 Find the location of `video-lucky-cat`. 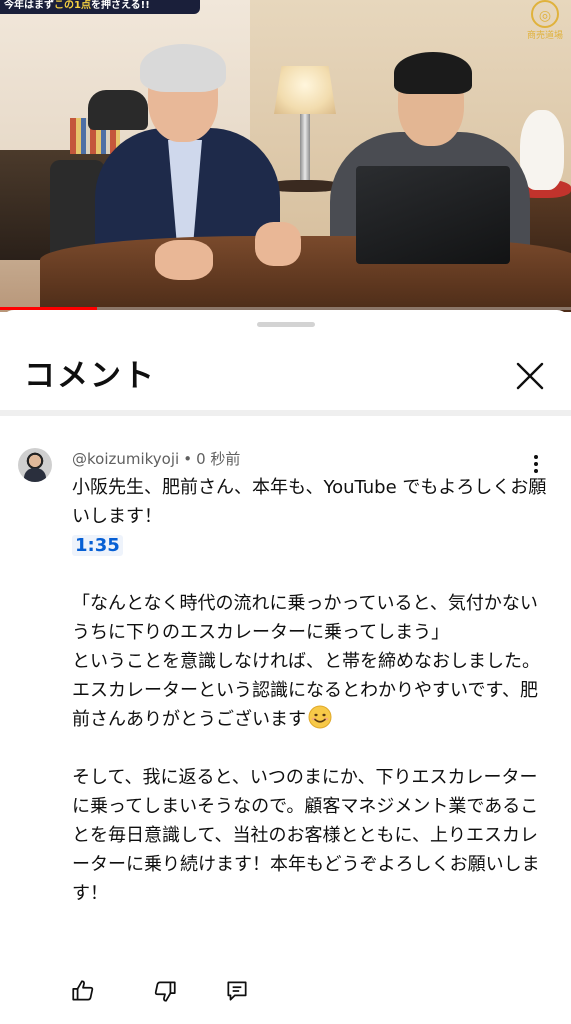

video-lucky-cat is located at coordinates (542, 150).